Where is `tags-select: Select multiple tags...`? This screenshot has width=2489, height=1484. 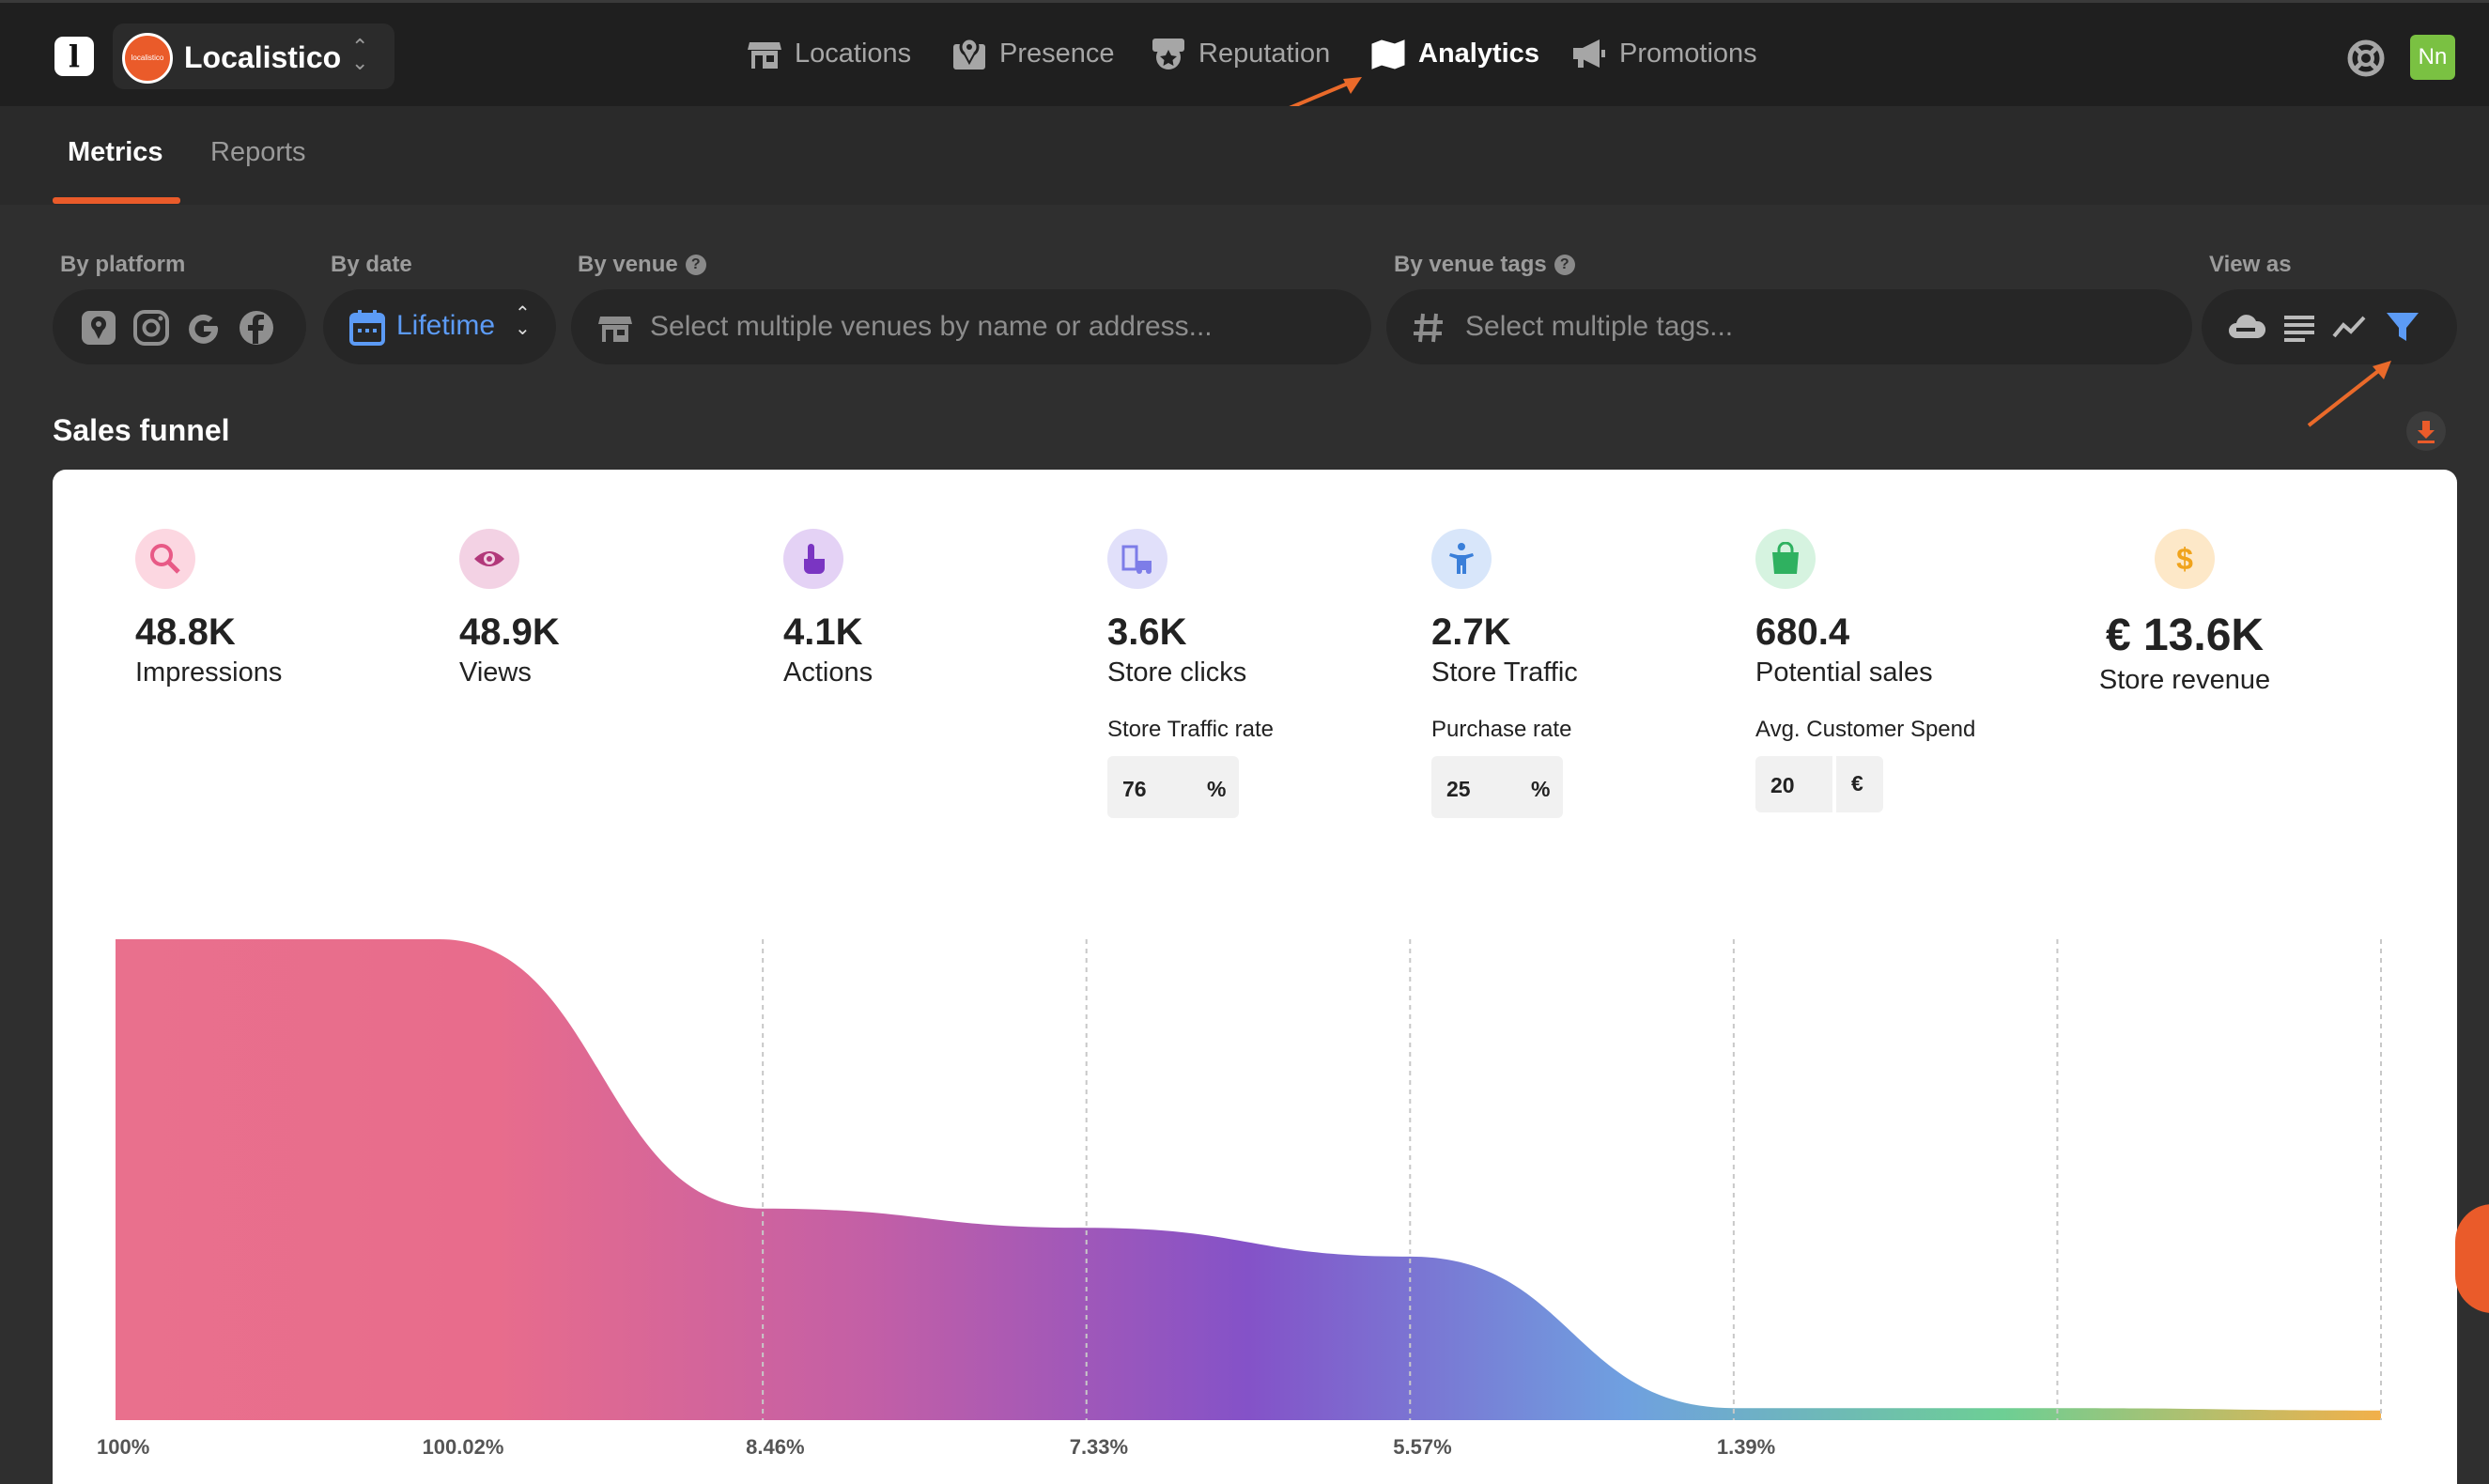
tags-select: Select multiple tags... is located at coordinates (1789, 326).